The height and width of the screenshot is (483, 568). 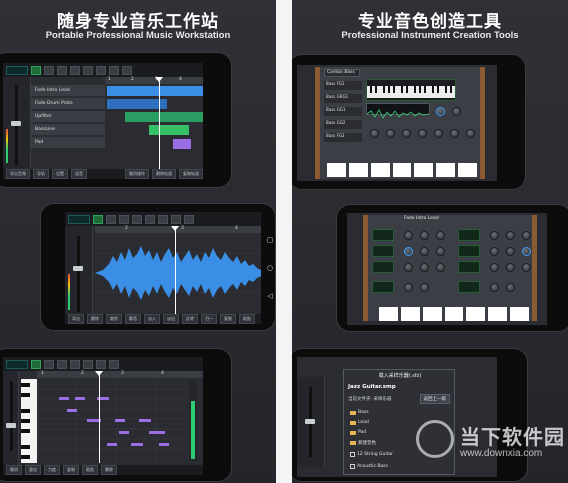 What do you see at coordinates (137, 174) in the screenshot?
I see `undo-button: 撤消操作` at bounding box center [137, 174].